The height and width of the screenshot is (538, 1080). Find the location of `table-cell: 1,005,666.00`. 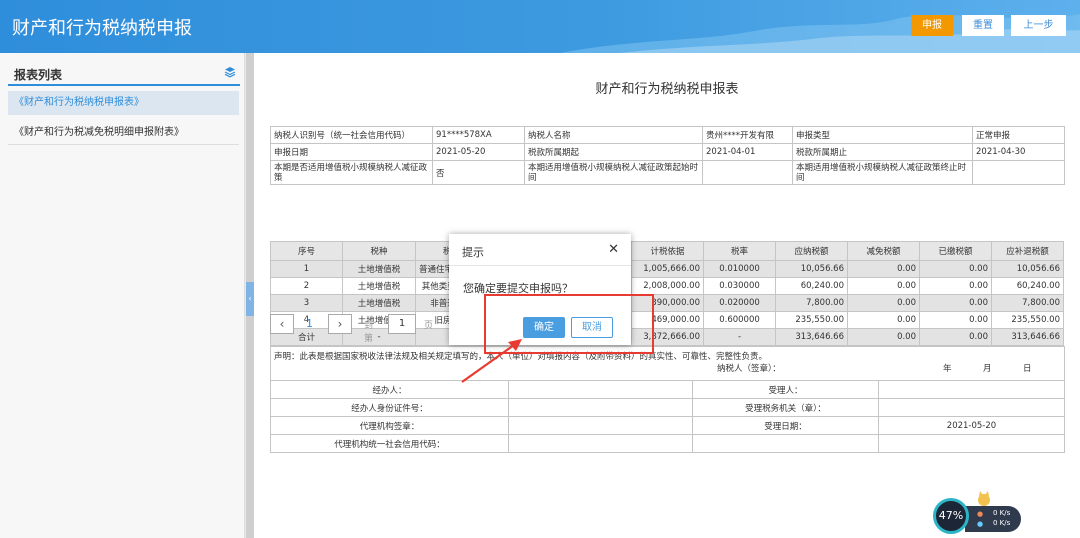

table-cell: 1,005,666.00 is located at coordinates (667, 269).